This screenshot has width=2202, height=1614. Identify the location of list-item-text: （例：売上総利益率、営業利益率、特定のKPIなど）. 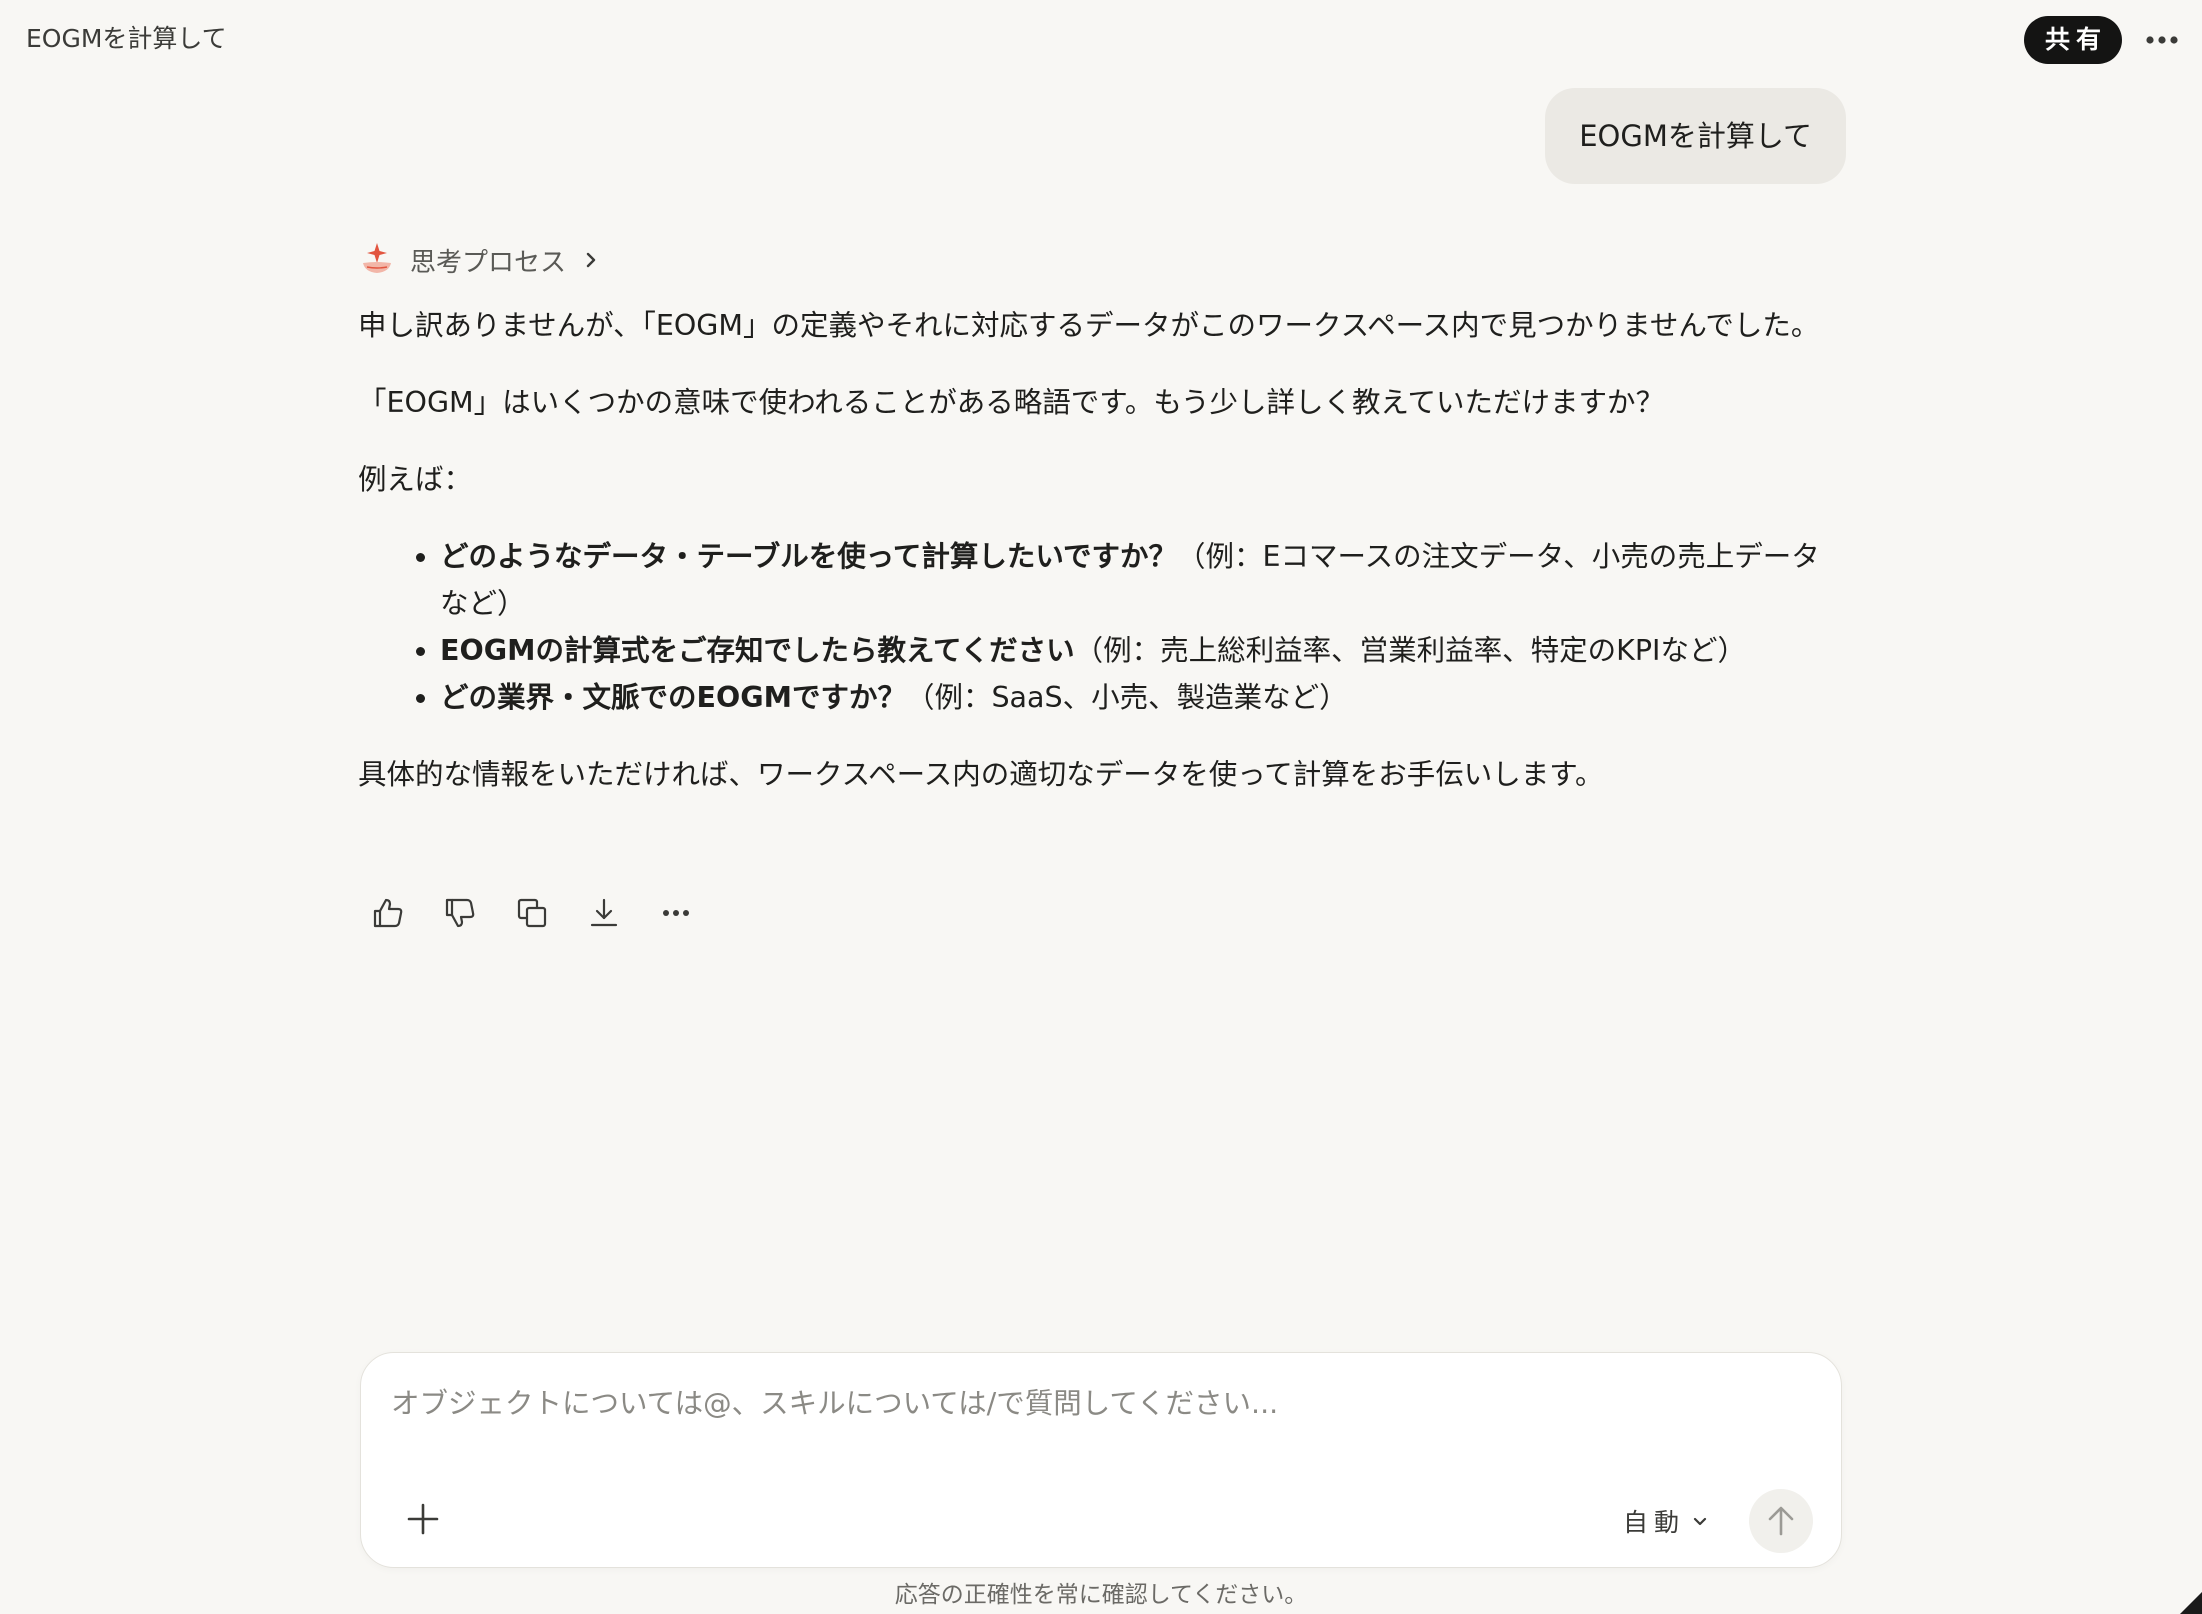
(1410, 650).